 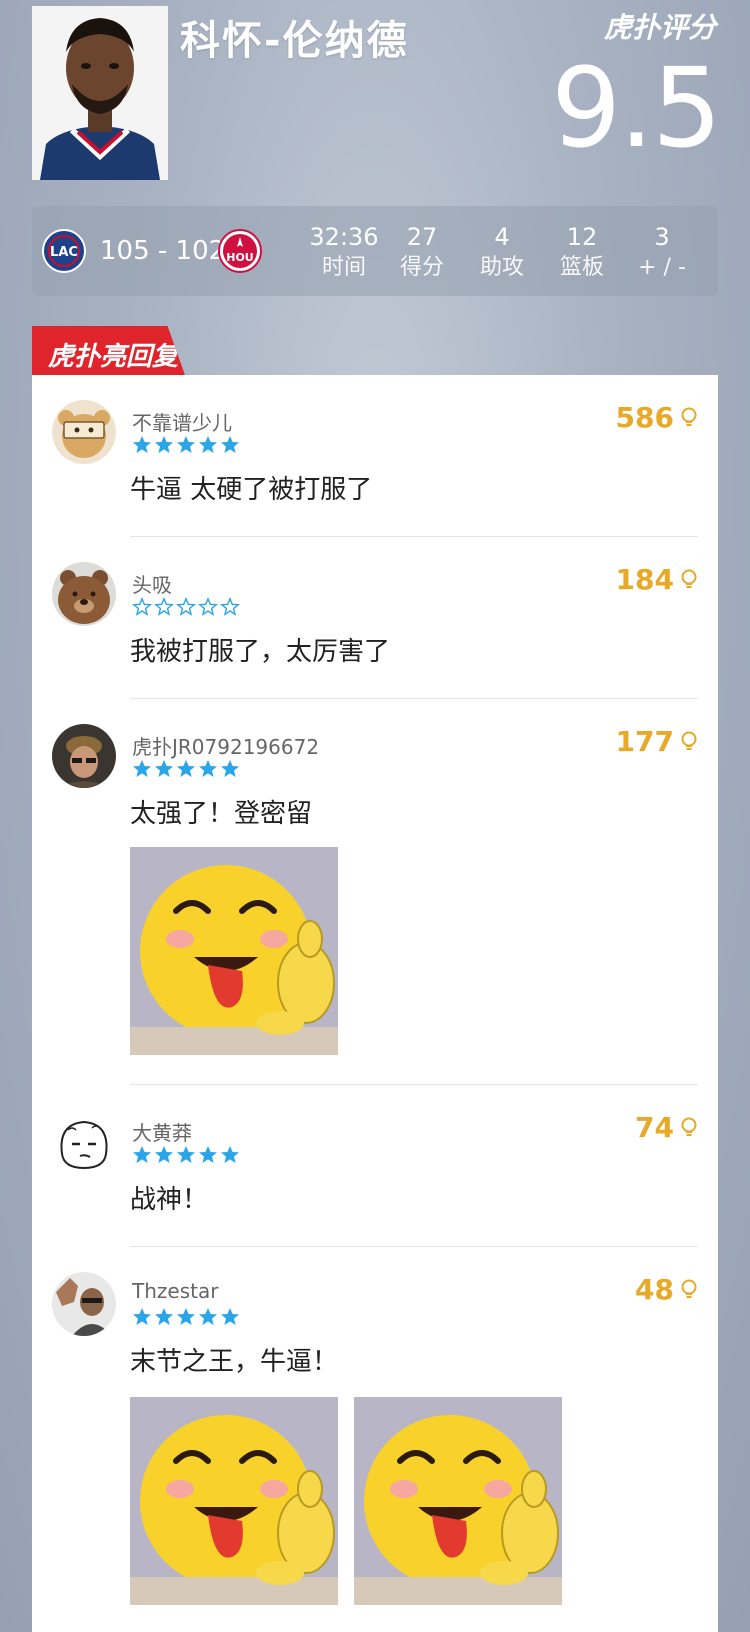 I want to click on stat-rebounds: 12 篮板, so click(x=581, y=251).